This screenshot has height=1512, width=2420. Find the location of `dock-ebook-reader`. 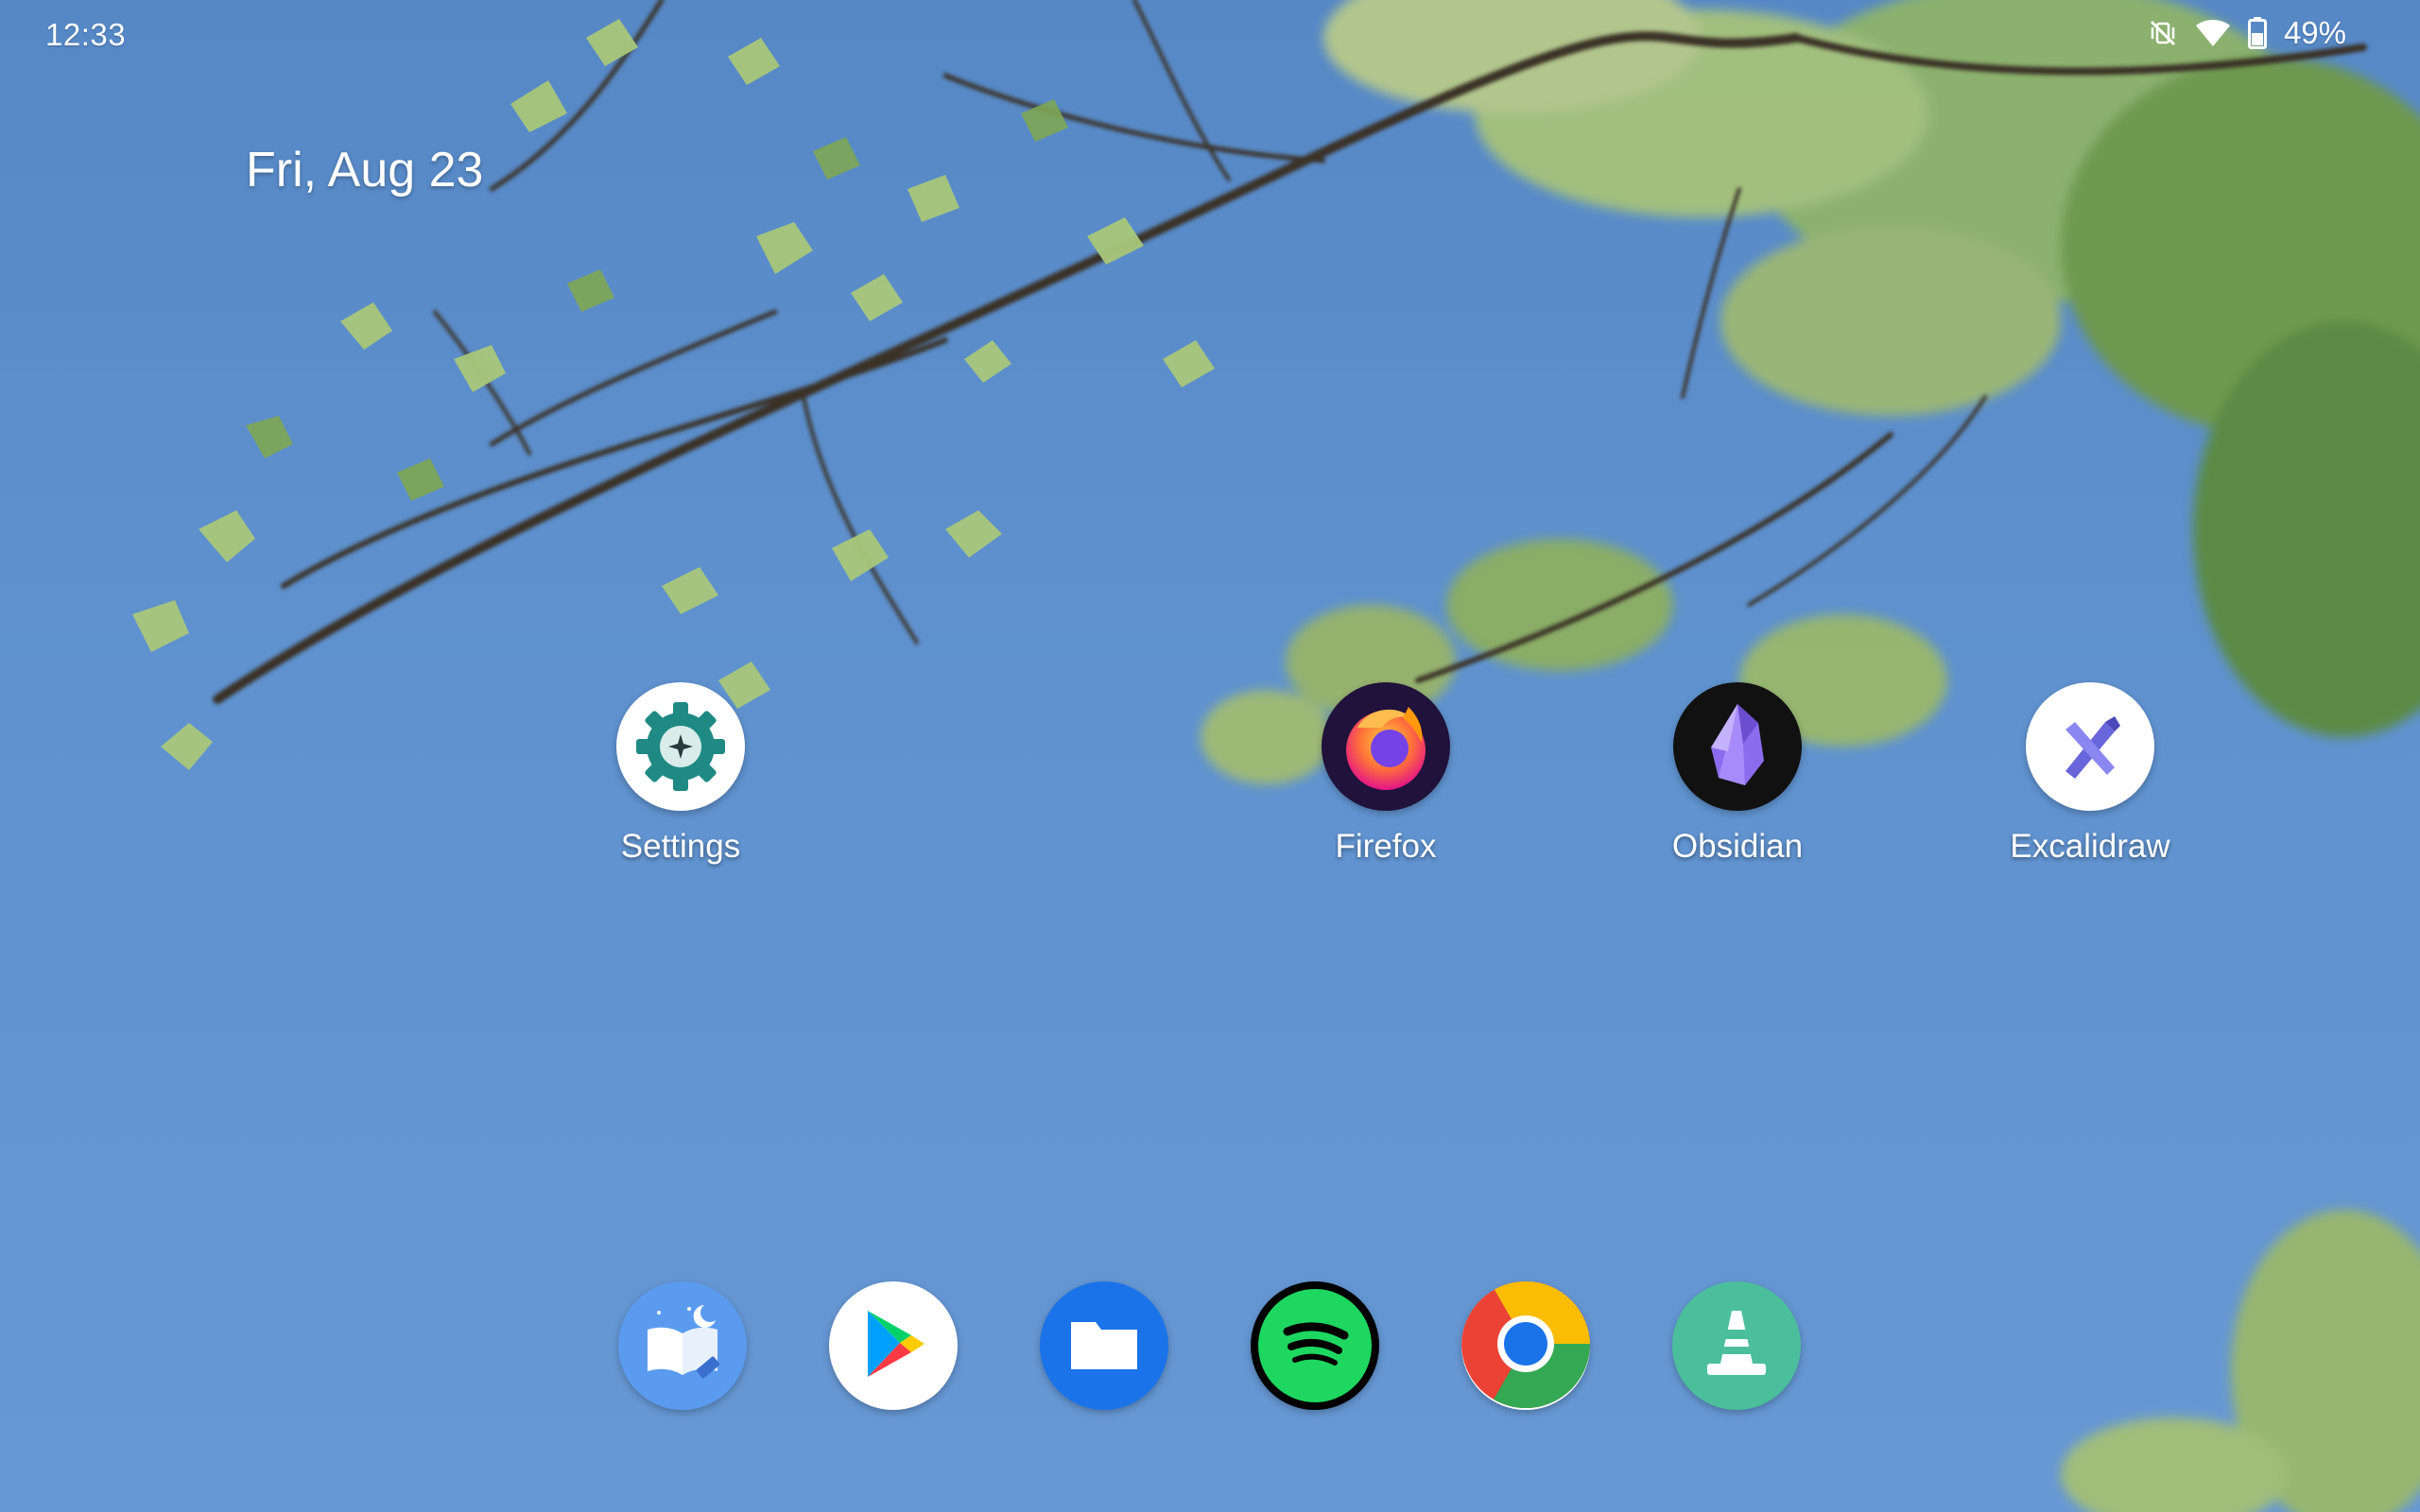

dock-ebook-reader is located at coordinates (682, 1345).